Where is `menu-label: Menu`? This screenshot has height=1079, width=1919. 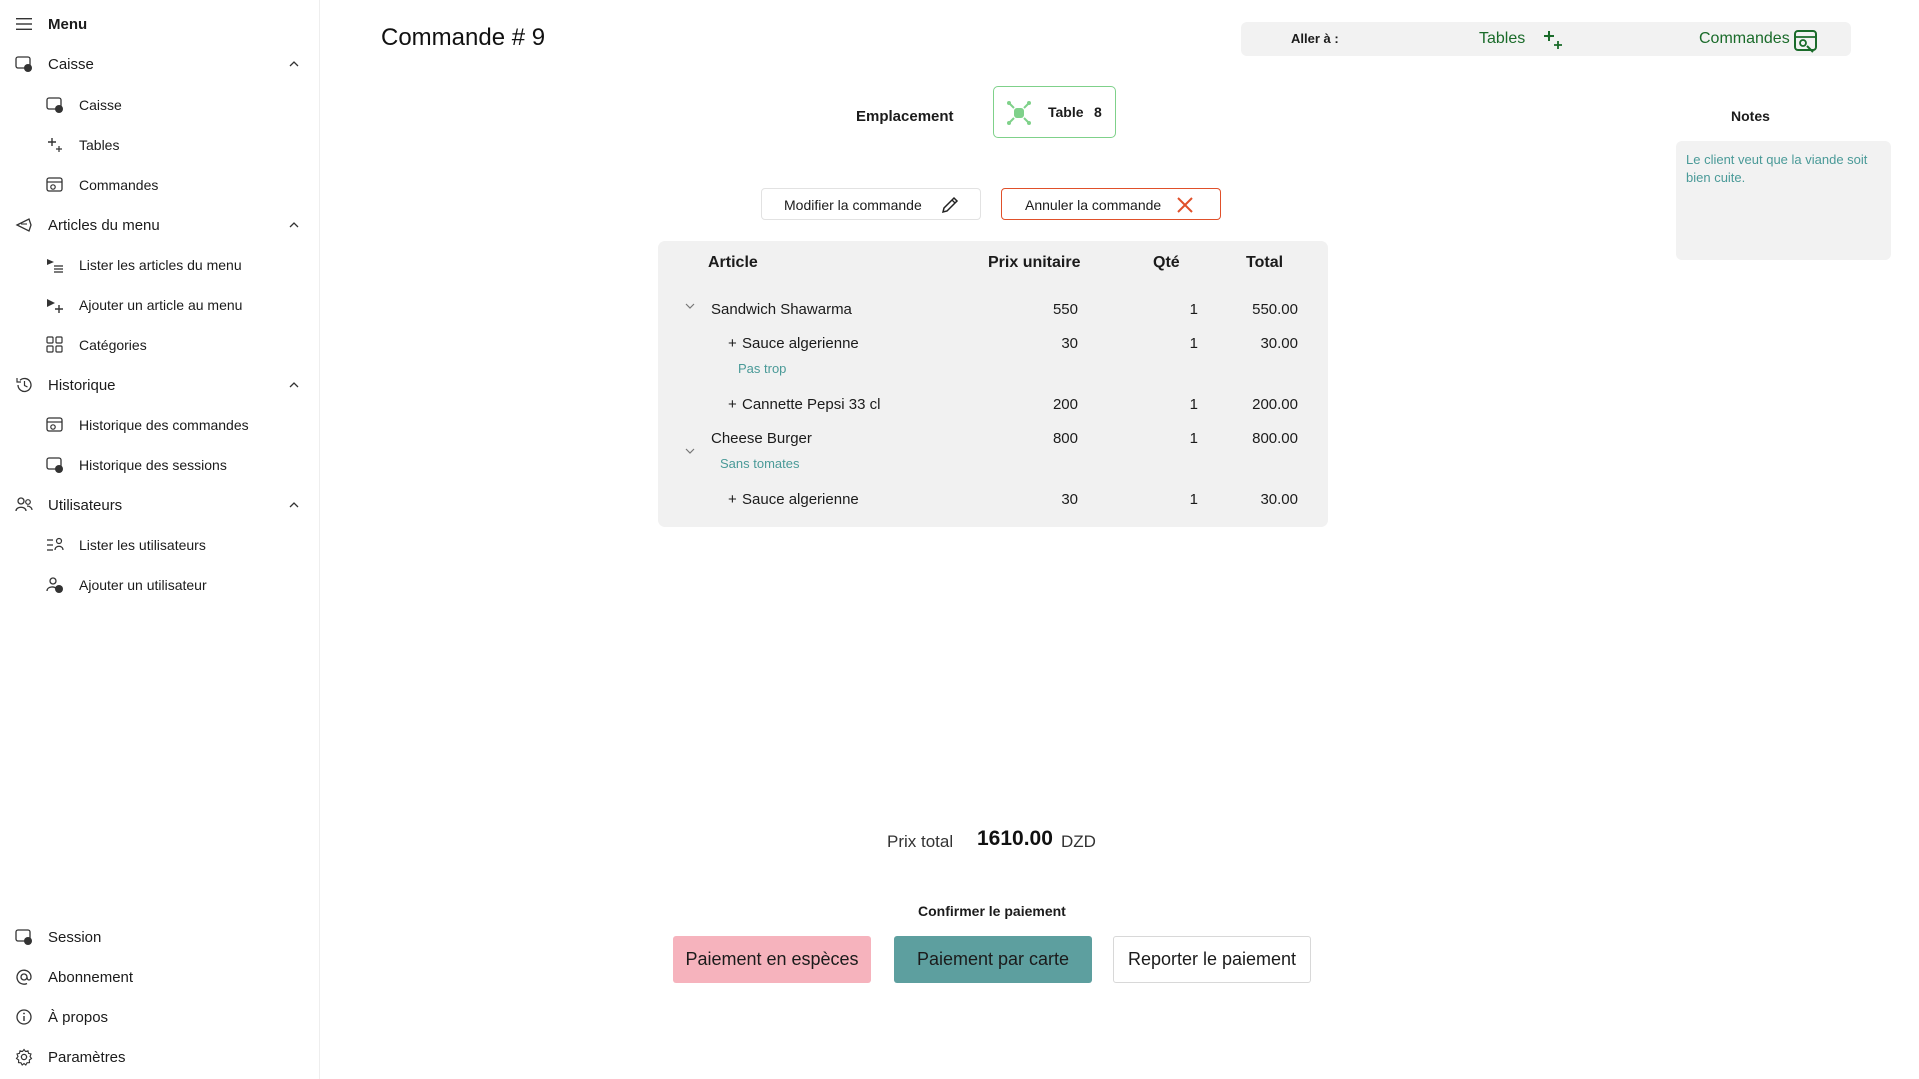 menu-label: Menu is located at coordinates (68, 24).